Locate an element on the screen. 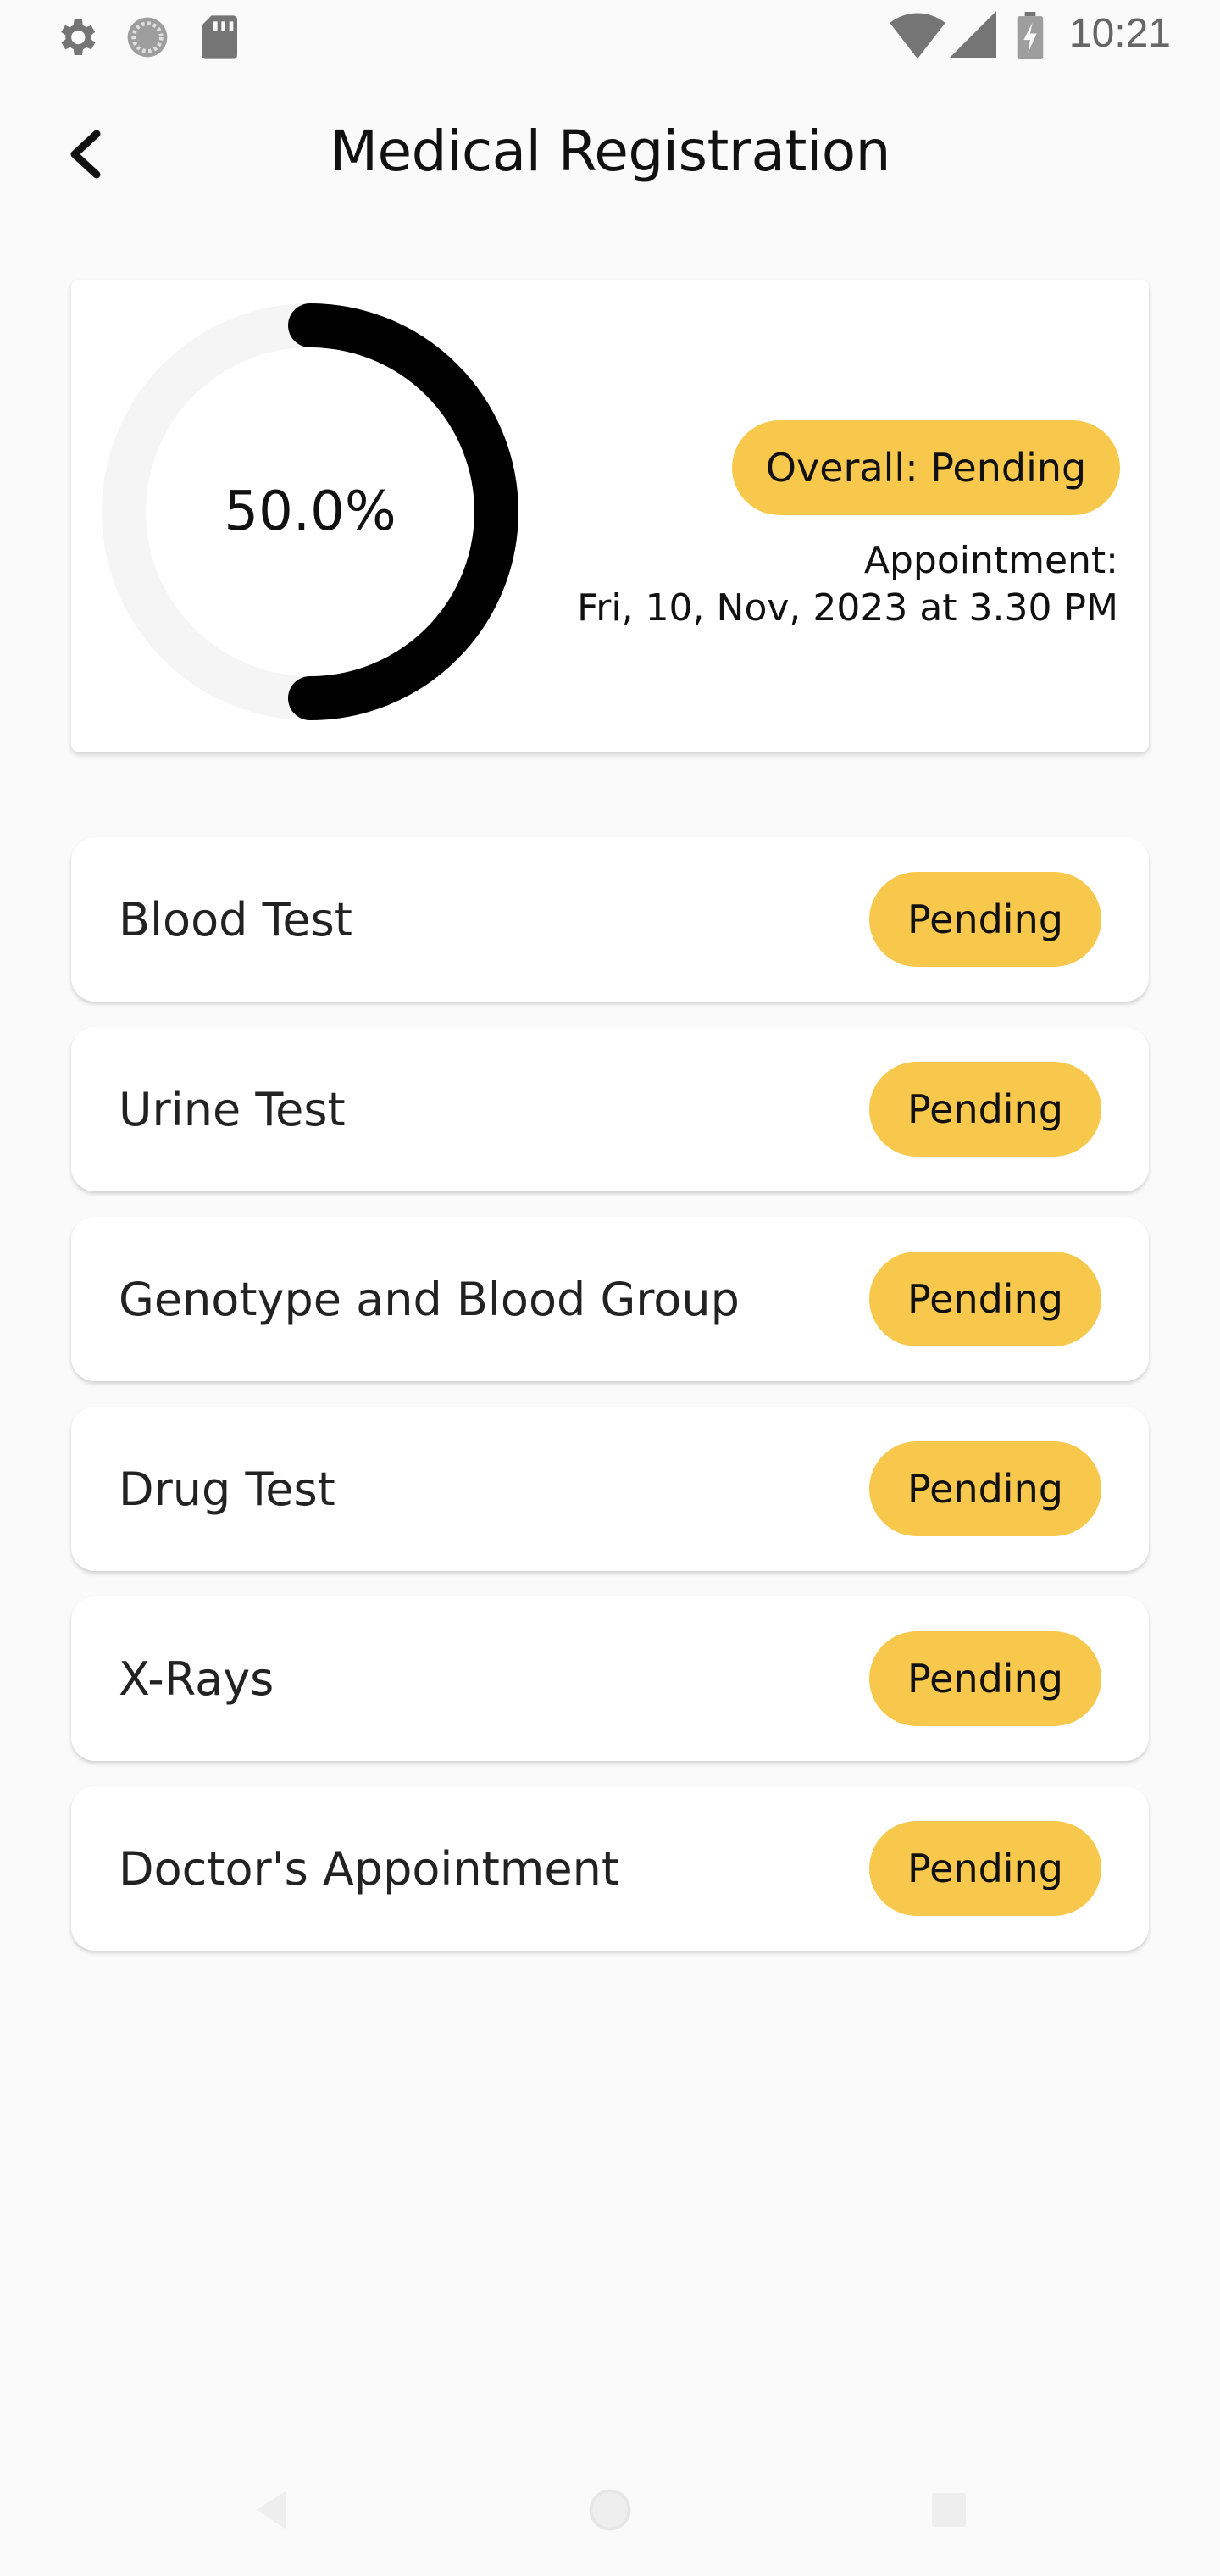 The width and height of the screenshot is (1220, 2576). settings-icon is located at coordinates (76, 39).